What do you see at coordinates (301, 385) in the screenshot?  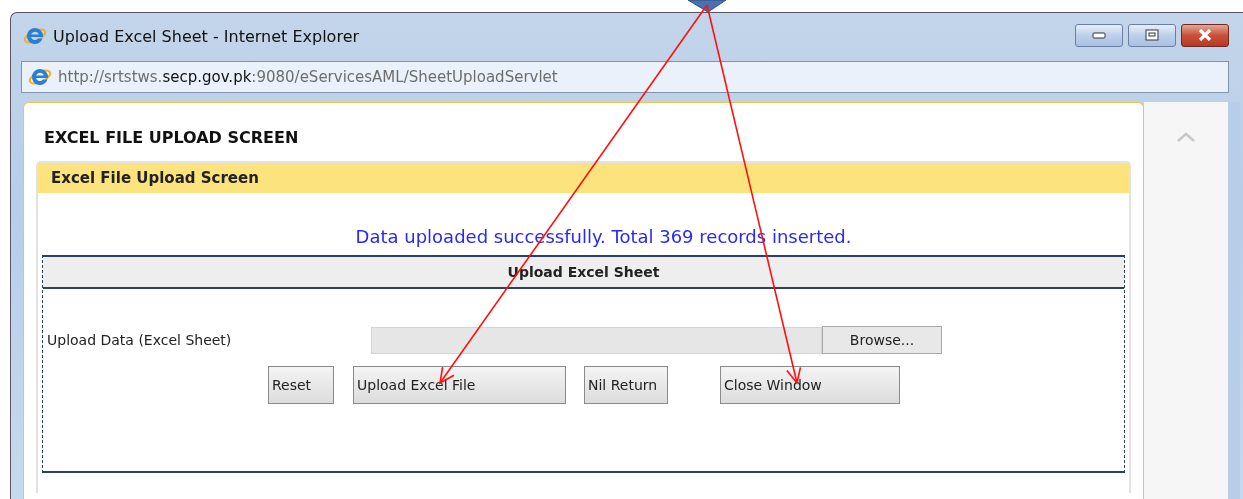 I see `form-button: Reset` at bounding box center [301, 385].